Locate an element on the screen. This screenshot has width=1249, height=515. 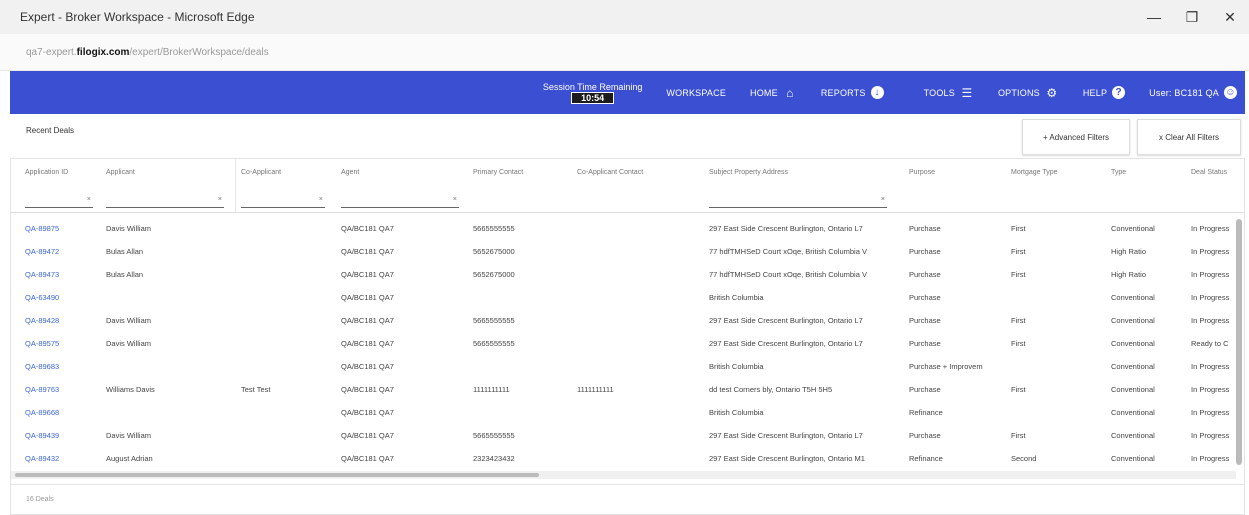
close-icon: ✕ is located at coordinates (1230, 17).